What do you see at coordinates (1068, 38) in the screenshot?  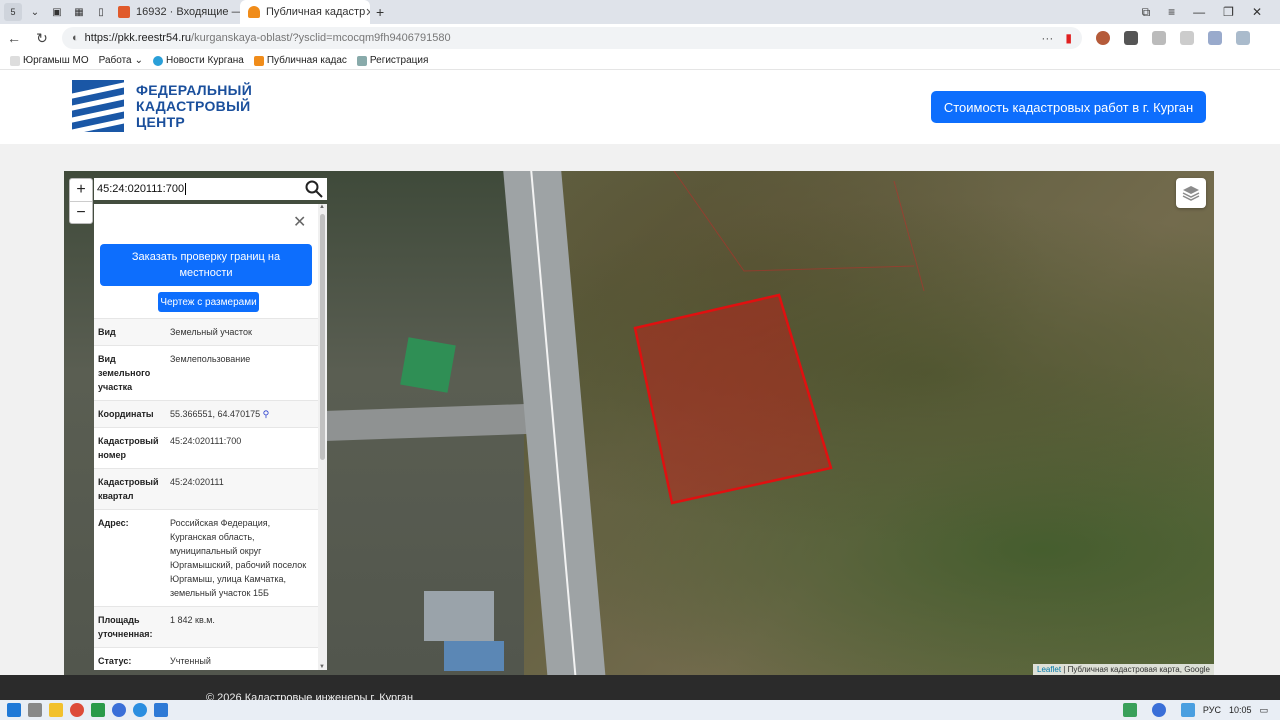 I see `bookmark-icon: ▮` at bounding box center [1068, 38].